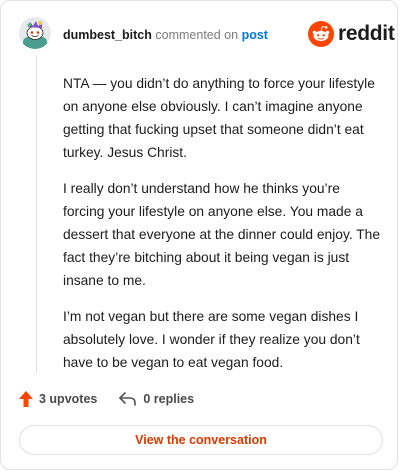  Describe the element at coordinates (107, 35) in the screenshot. I see `username-link: dumbest_bitch` at that location.